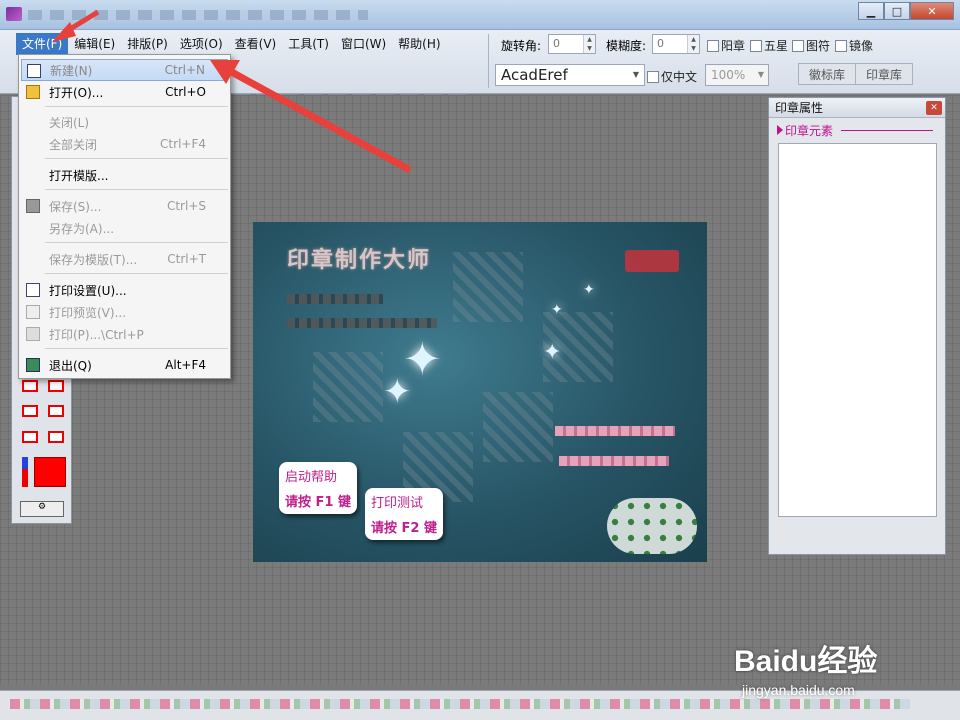  I want to click on tab-seal-library: 印章库, so click(884, 74).